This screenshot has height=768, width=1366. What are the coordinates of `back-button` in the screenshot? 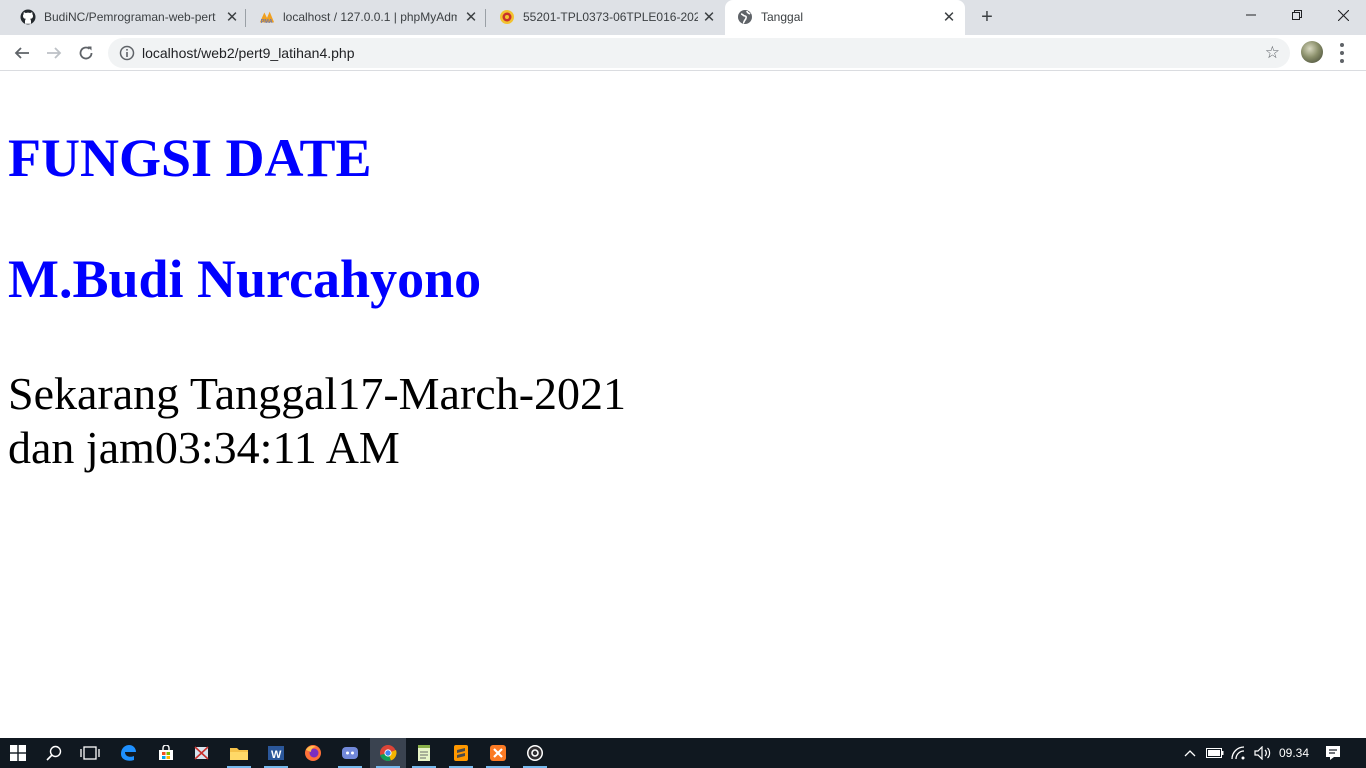 It's located at (22, 53).